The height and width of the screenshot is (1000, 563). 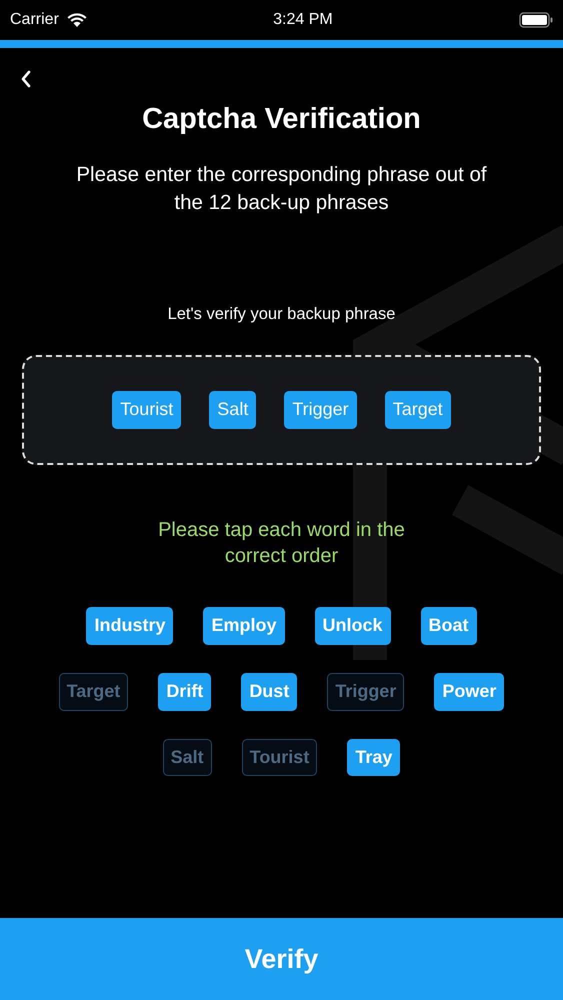 What do you see at coordinates (303, 20) in the screenshot?
I see `clock-time: 3:24 PM` at bounding box center [303, 20].